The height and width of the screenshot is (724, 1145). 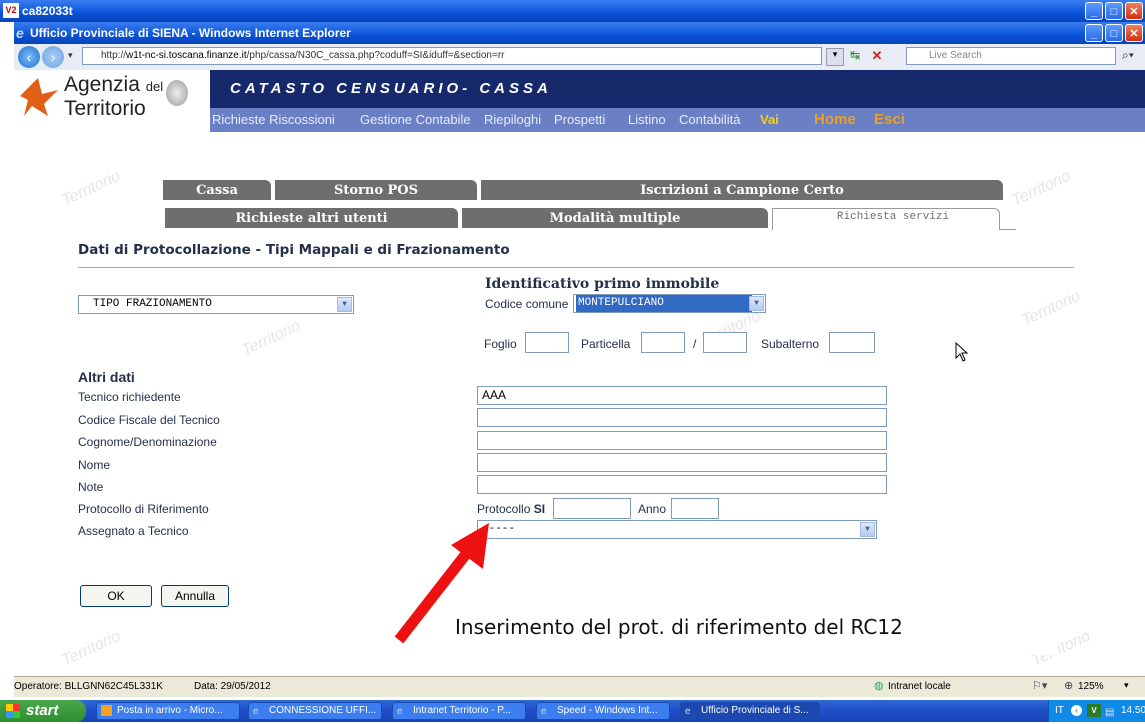 What do you see at coordinates (1059, 711) in the screenshot?
I see `language-indicator: IT` at bounding box center [1059, 711].